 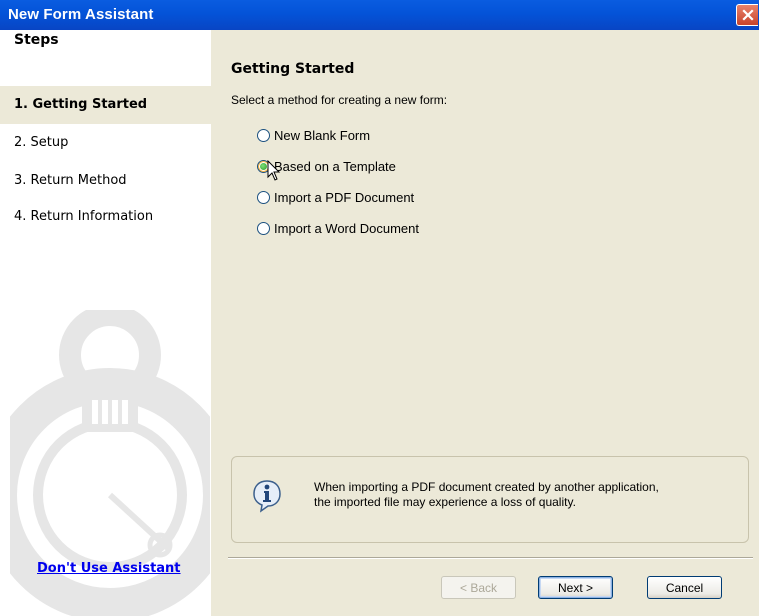 What do you see at coordinates (478, 587) in the screenshot?
I see `back-button: < Back` at bounding box center [478, 587].